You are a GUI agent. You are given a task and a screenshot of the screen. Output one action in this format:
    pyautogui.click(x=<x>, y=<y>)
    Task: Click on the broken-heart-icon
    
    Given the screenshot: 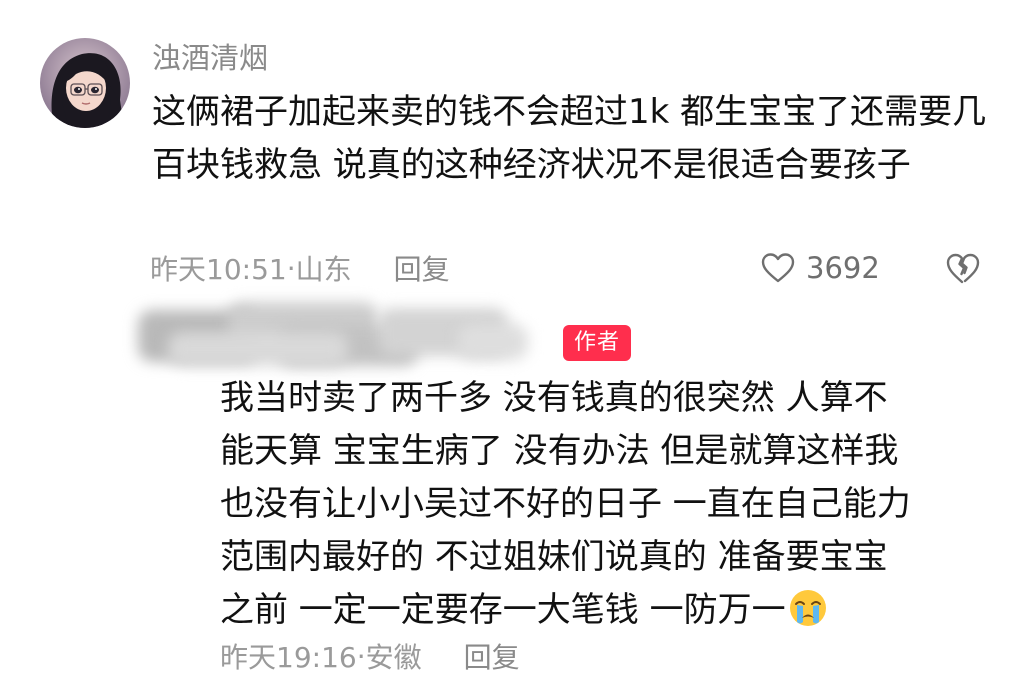 What is the action you would take?
    pyautogui.click(x=963, y=268)
    